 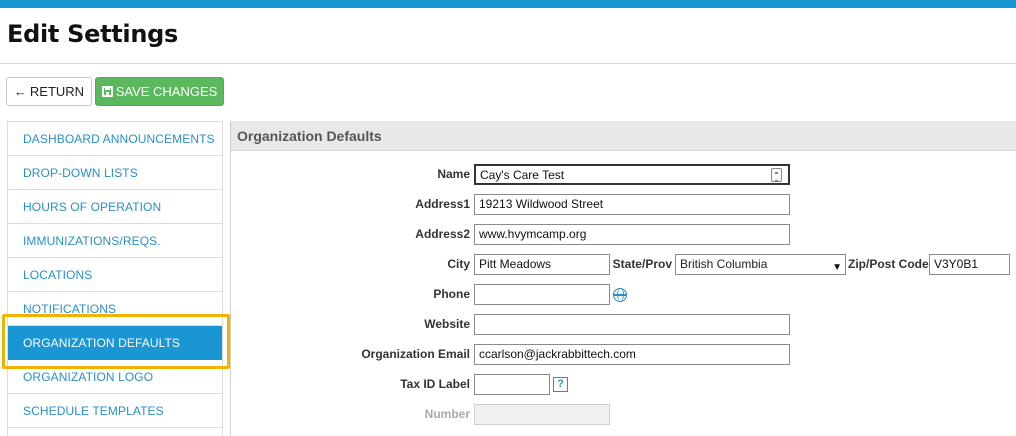 What do you see at coordinates (522, 175) in the screenshot?
I see `name-value: Cay's Care Test` at bounding box center [522, 175].